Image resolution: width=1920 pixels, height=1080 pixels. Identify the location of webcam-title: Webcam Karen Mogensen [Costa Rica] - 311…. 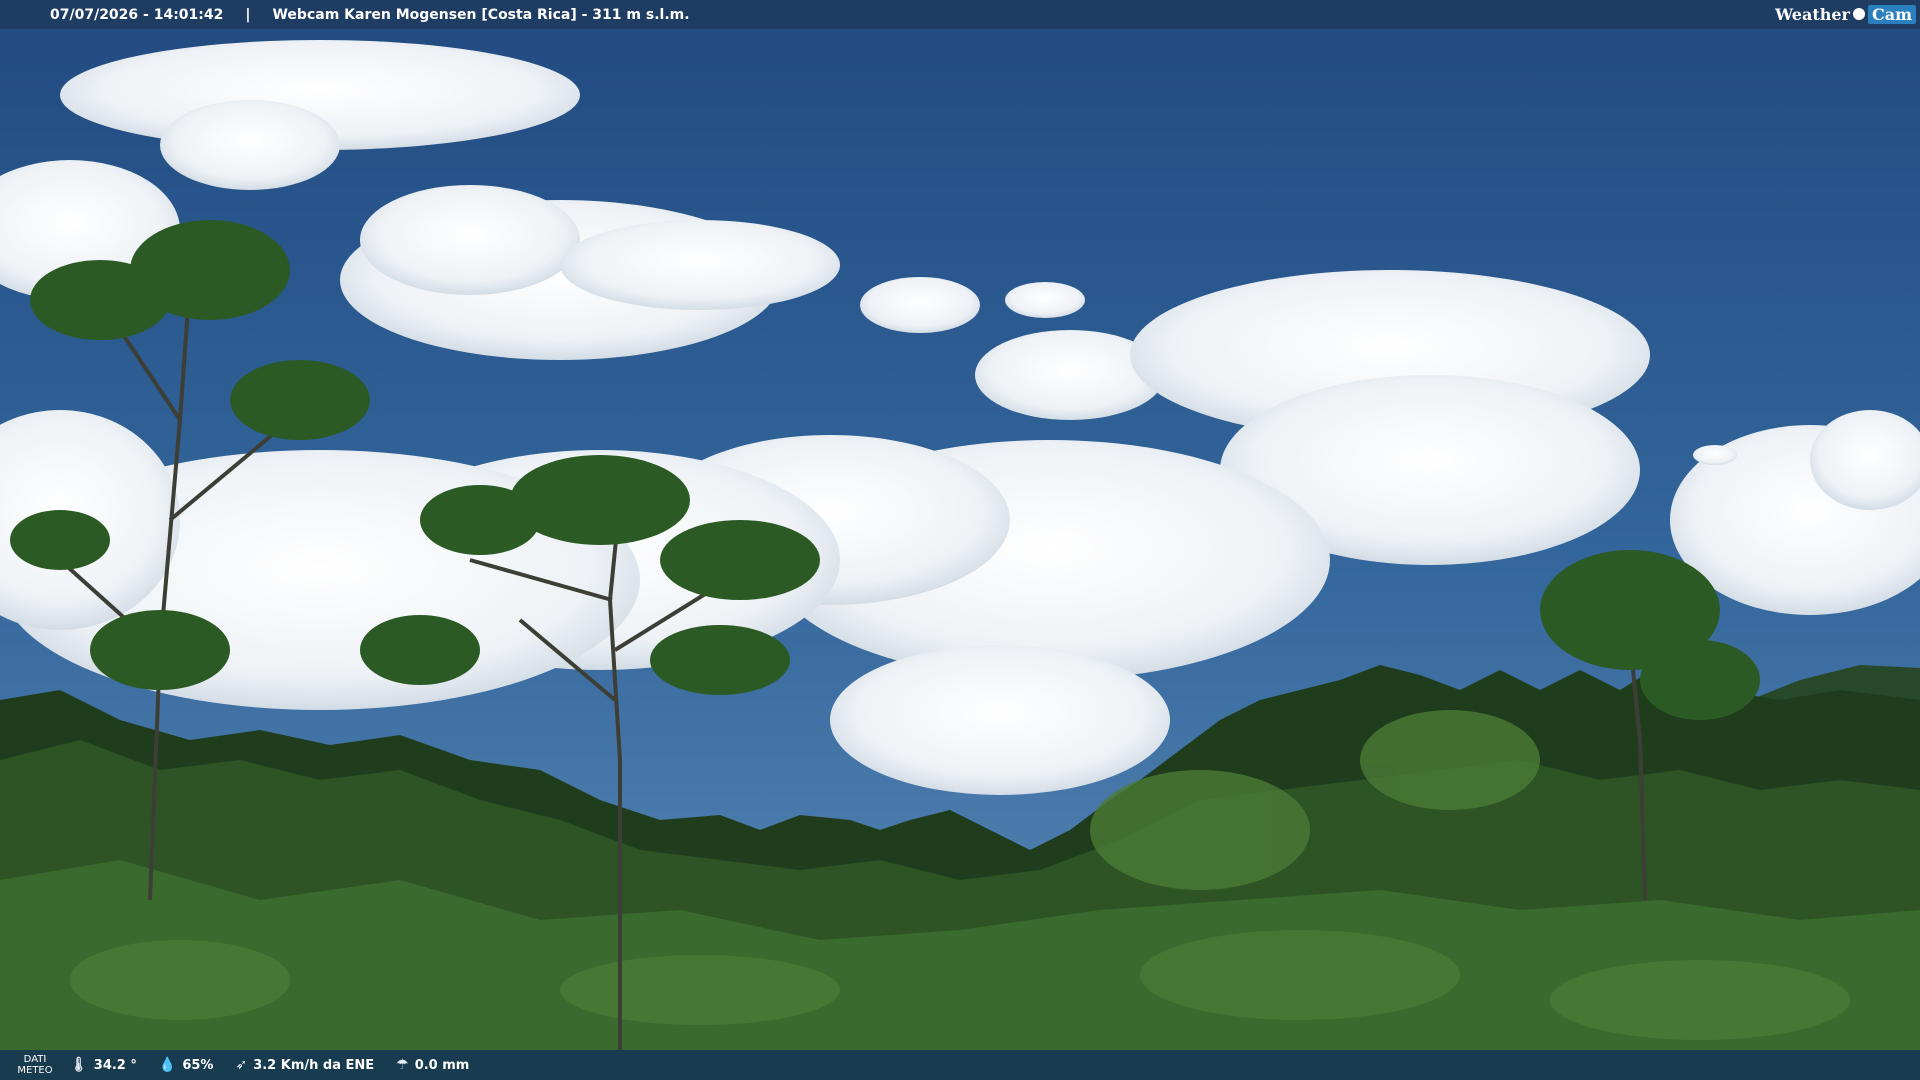
(481, 14).